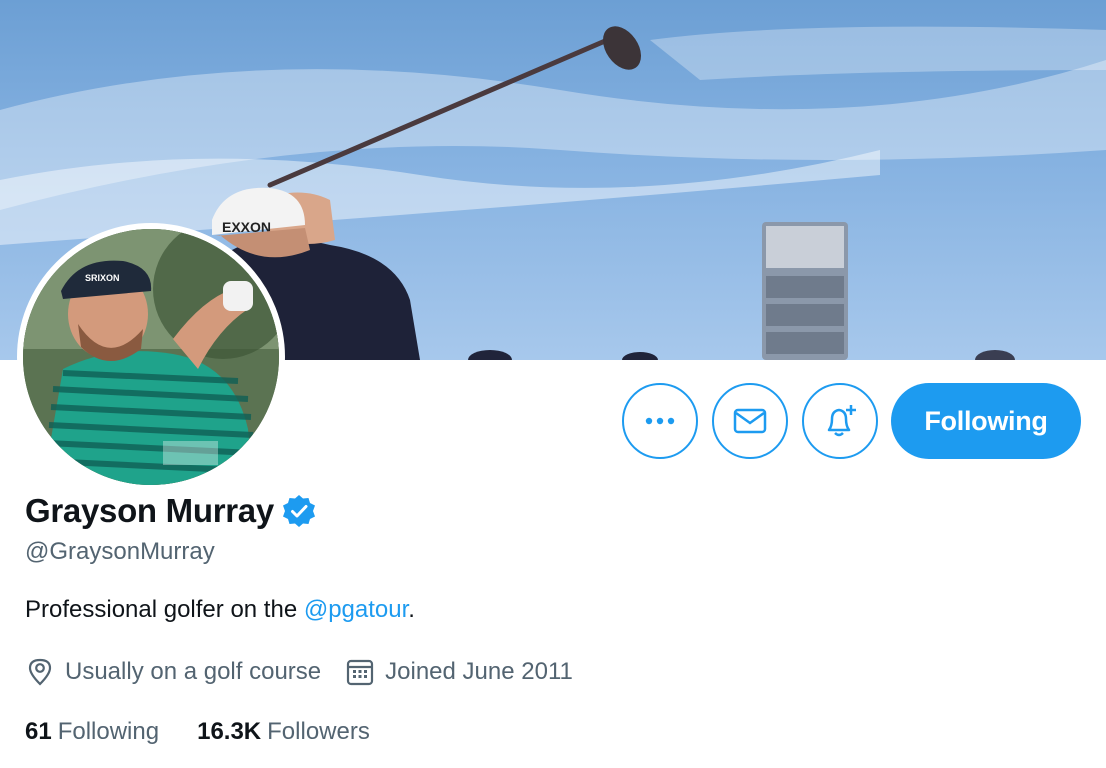 The width and height of the screenshot is (1106, 768). I want to click on calendar-icon, so click(360, 672).